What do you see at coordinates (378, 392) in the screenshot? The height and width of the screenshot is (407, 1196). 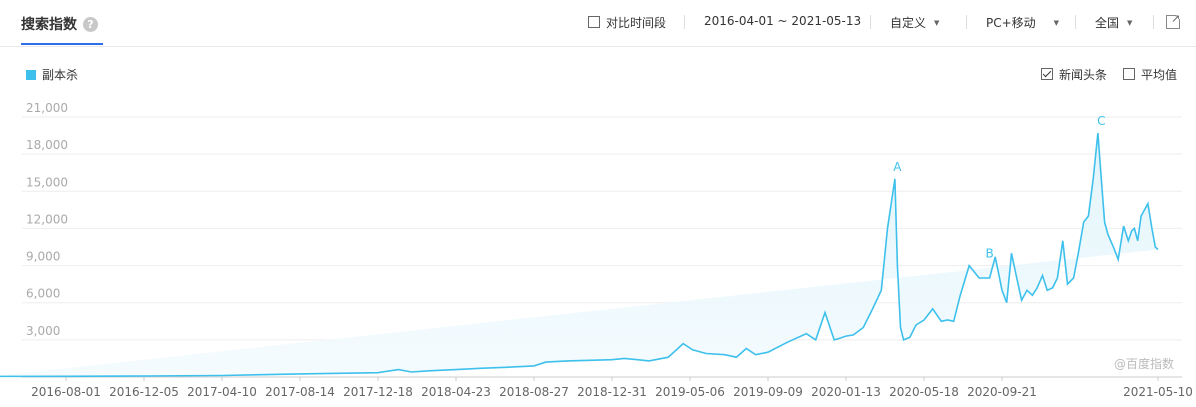 I see `x-tick-label: 2017-12-18` at bounding box center [378, 392].